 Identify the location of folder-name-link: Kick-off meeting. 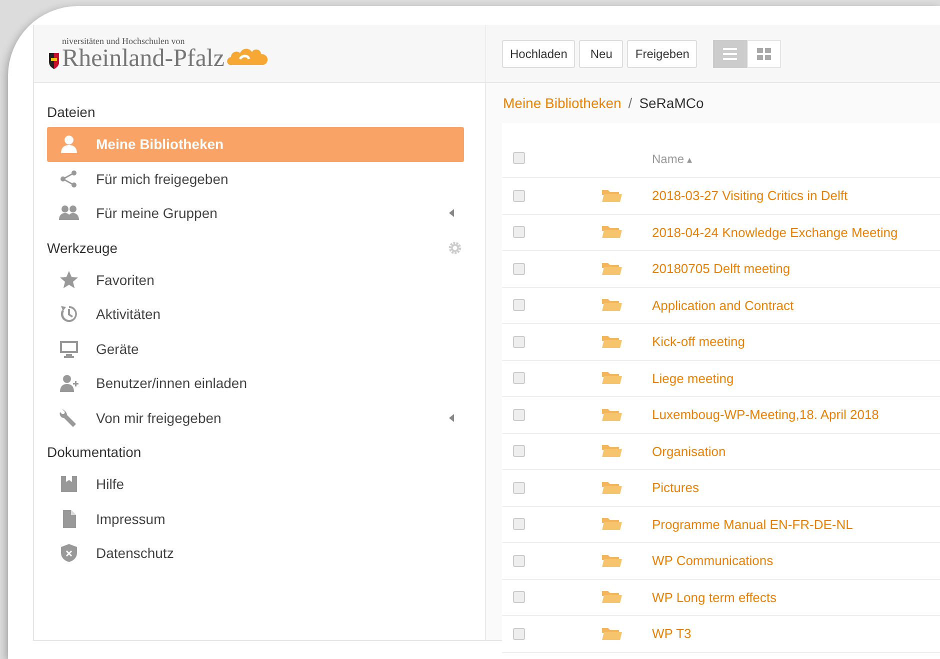
(698, 342).